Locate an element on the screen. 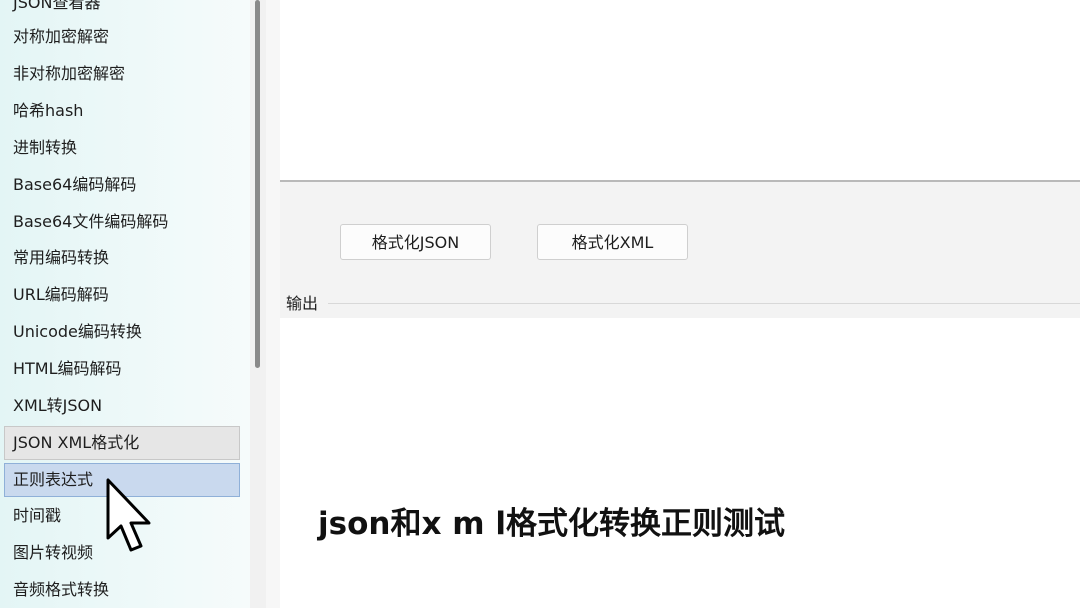  sidebar-item-html-encoding: HTML编码解码 is located at coordinates (122, 369).